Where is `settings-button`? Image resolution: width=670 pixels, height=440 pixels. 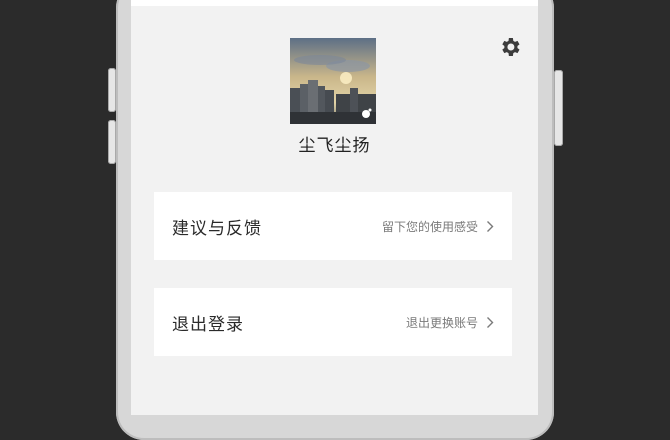 settings-button is located at coordinates (510, 47).